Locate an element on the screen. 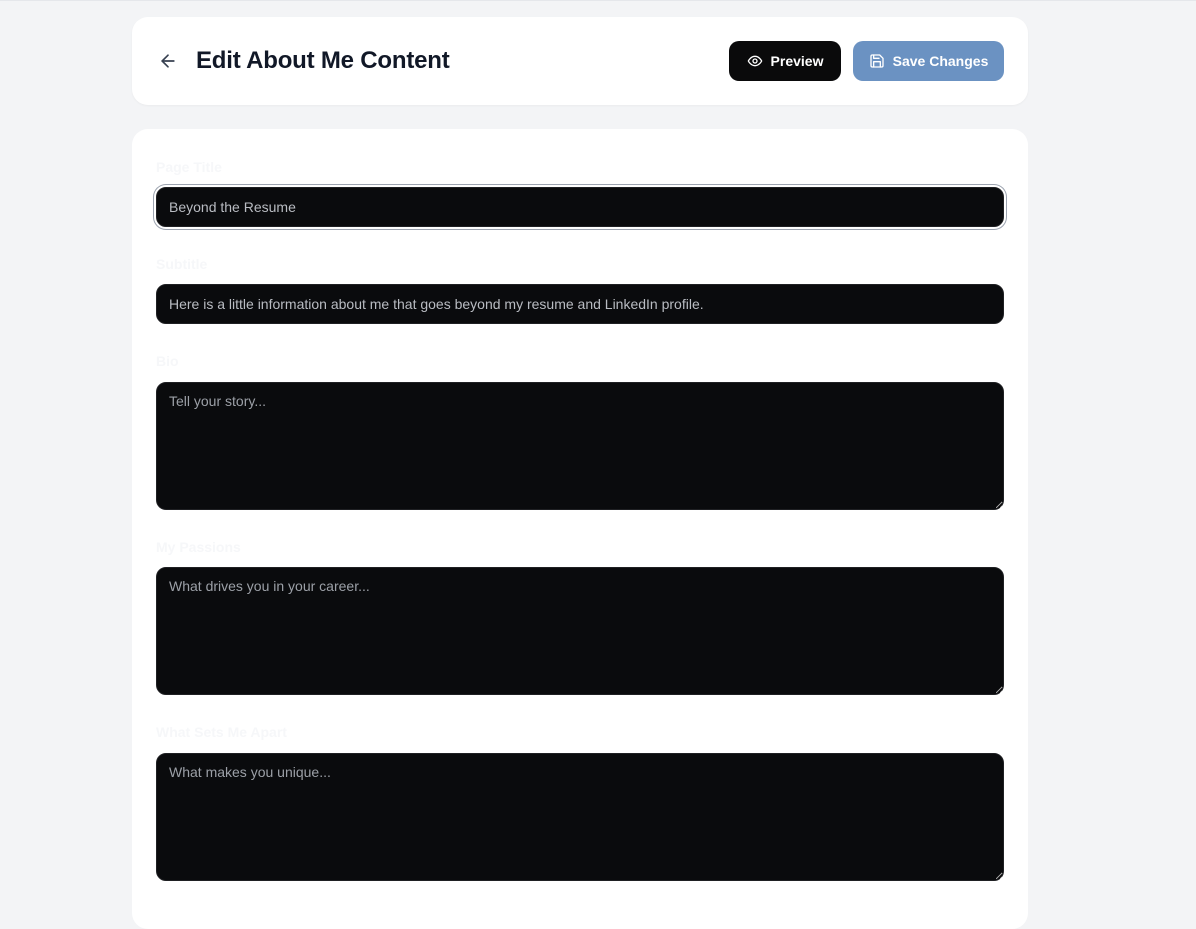  passions-label: My Passions is located at coordinates (198, 547).